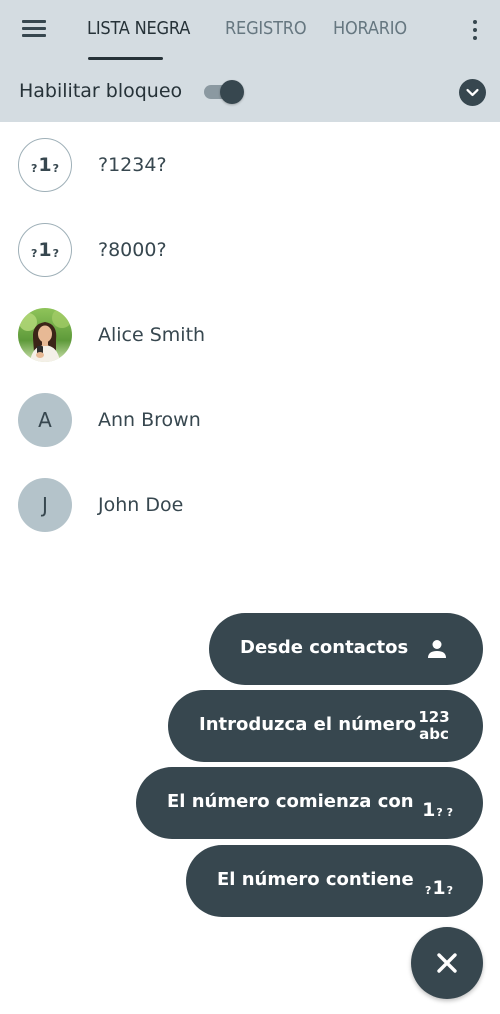  I want to click on list-item-name: ?1234?, so click(132, 165).